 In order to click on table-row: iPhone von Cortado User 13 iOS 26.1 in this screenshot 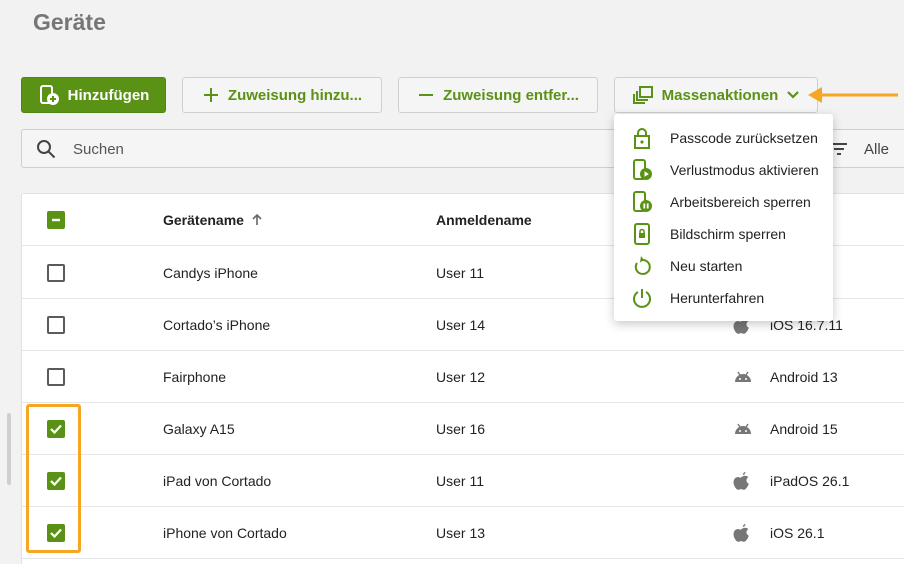, I will do `click(463, 533)`.